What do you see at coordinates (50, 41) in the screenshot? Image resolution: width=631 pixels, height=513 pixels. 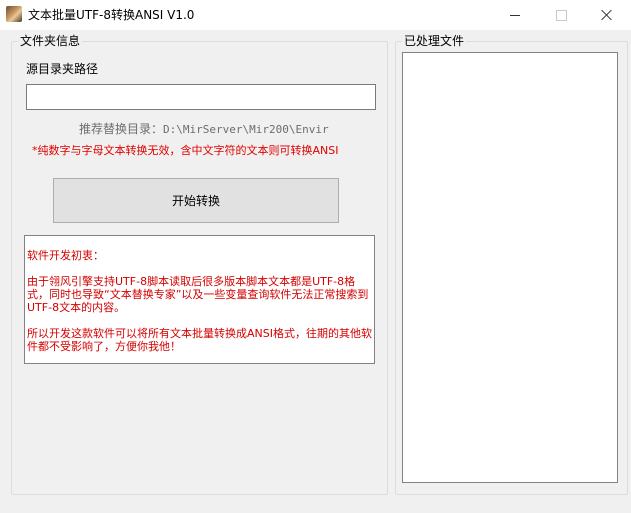 I see `folder-info-legend: 文件夹信息` at bounding box center [50, 41].